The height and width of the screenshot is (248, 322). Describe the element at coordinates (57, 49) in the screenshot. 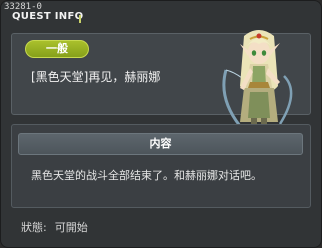

I see `quest-category-badge: 一般` at that location.